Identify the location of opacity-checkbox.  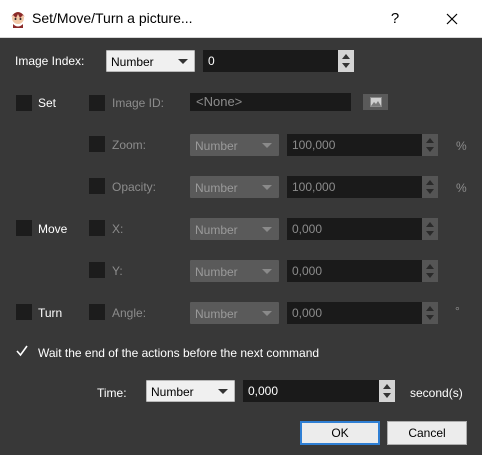
(97, 186).